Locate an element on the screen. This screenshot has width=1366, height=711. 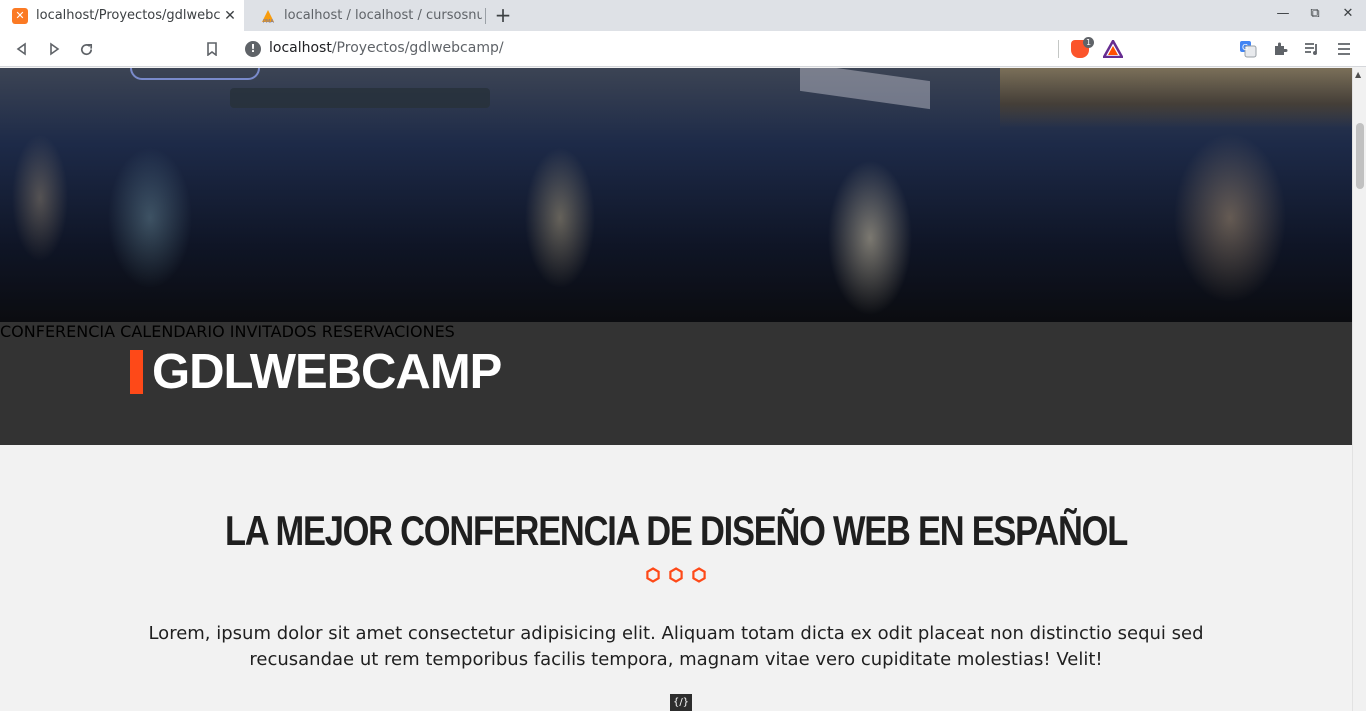
forward-button is located at coordinates (54, 49).